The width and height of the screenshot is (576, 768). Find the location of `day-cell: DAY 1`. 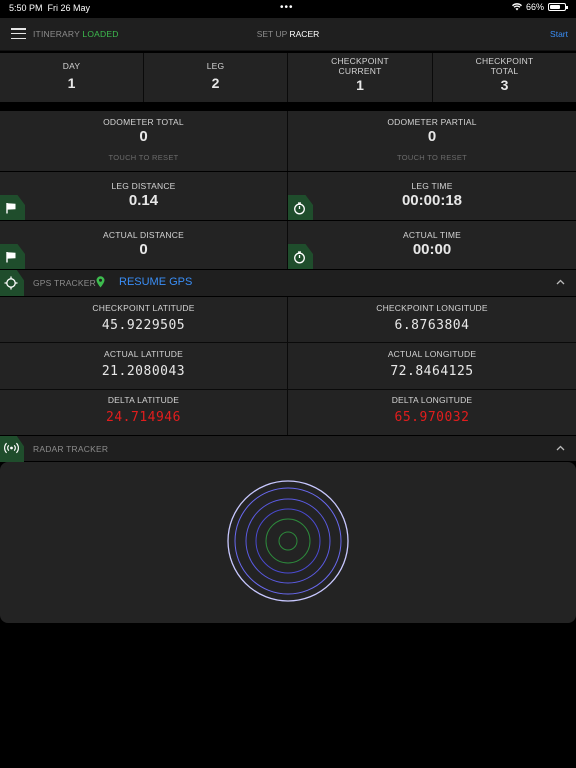

day-cell: DAY 1 is located at coordinates (71, 76).